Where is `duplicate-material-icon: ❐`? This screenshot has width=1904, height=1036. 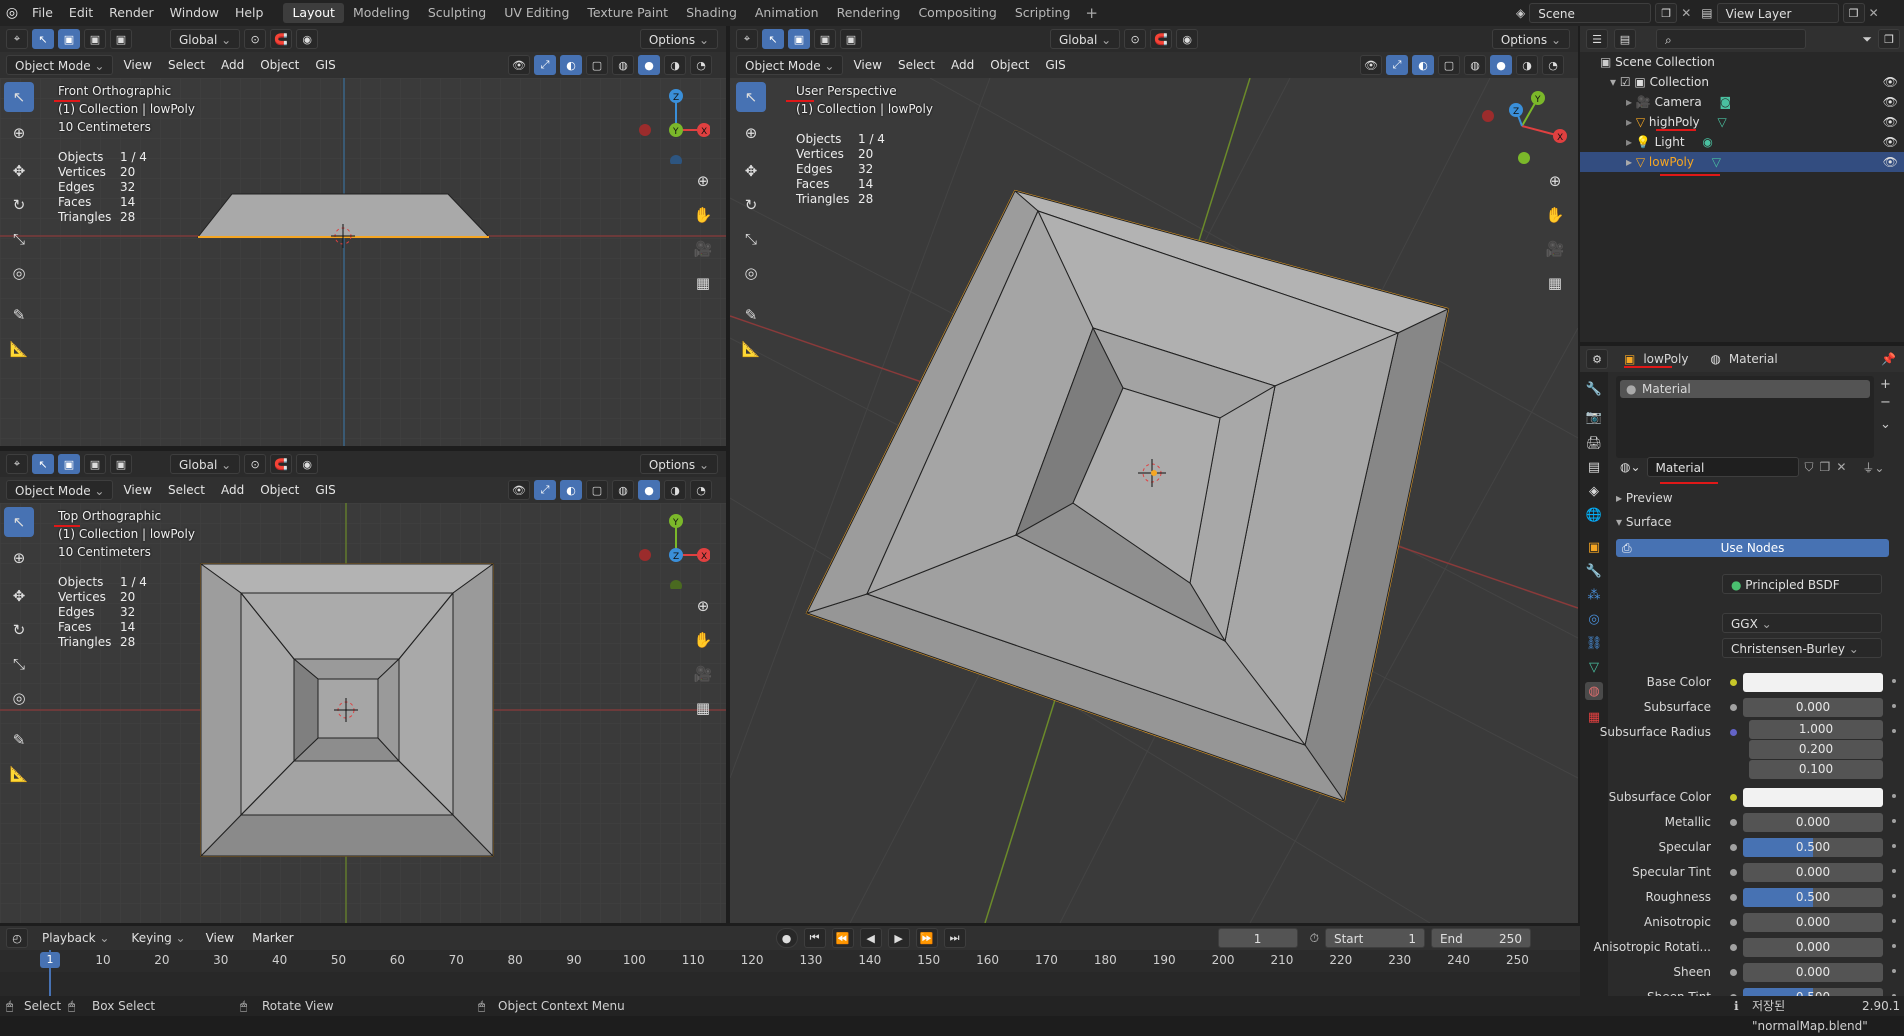
duplicate-material-icon: ❐ is located at coordinates (1825, 467).